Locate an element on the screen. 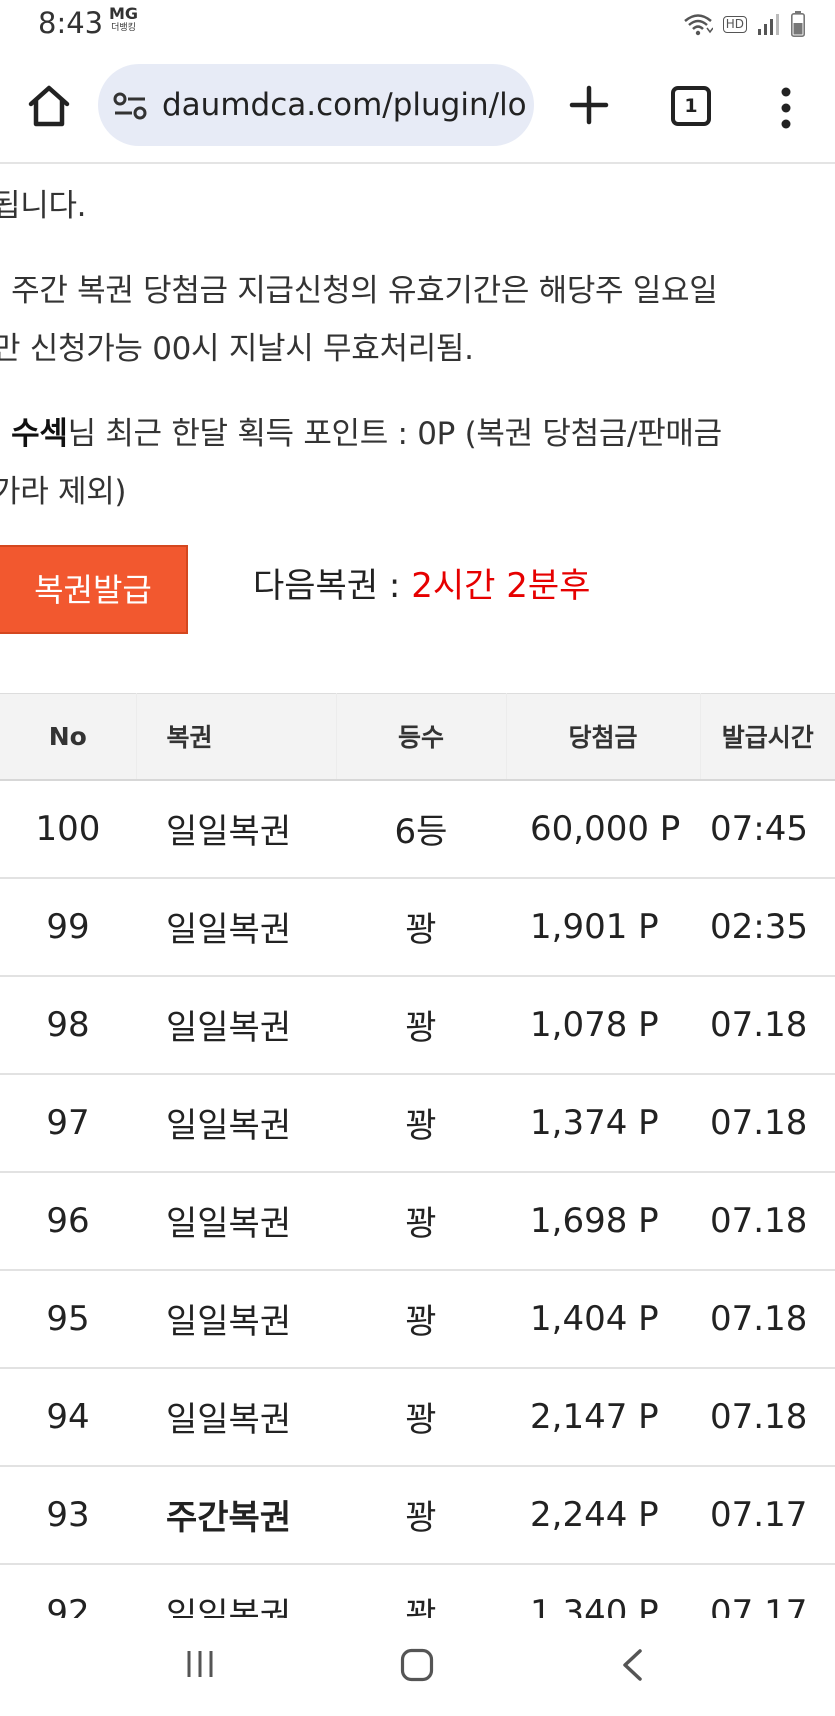 Image resolution: width=835 pixels, height=1716 pixels. row-prize: 60,000 P is located at coordinates (605, 828).